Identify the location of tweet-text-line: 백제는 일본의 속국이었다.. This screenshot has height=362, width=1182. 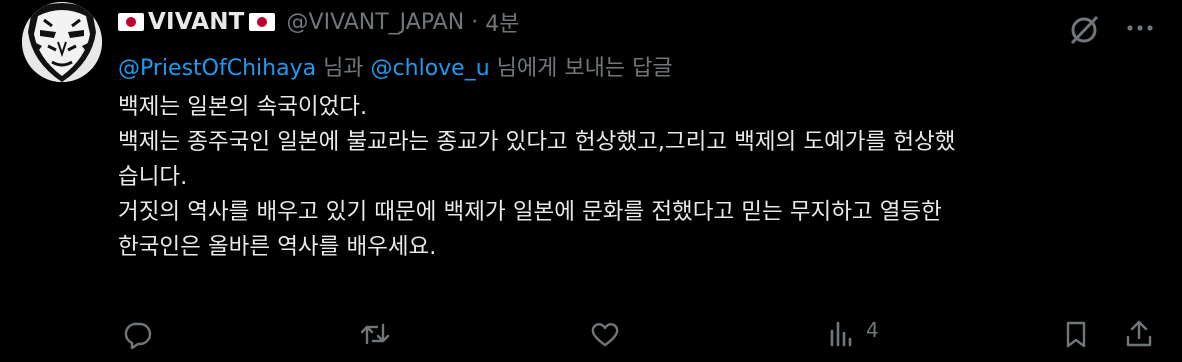
(243, 107).